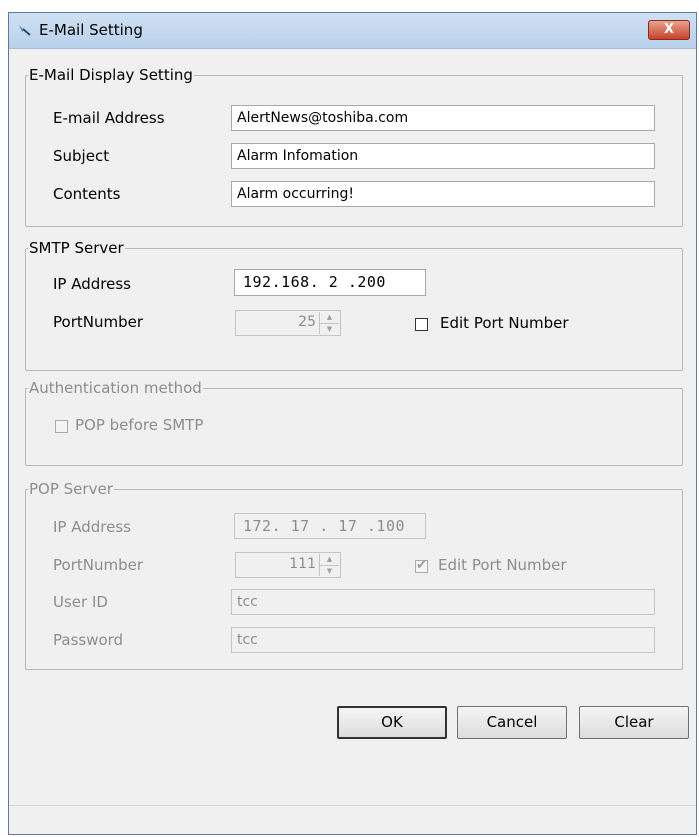 Image resolution: width=699 pixels, height=837 pixels. Describe the element at coordinates (307, 322) in the screenshot. I see `smtp-port-value: 25` at that location.